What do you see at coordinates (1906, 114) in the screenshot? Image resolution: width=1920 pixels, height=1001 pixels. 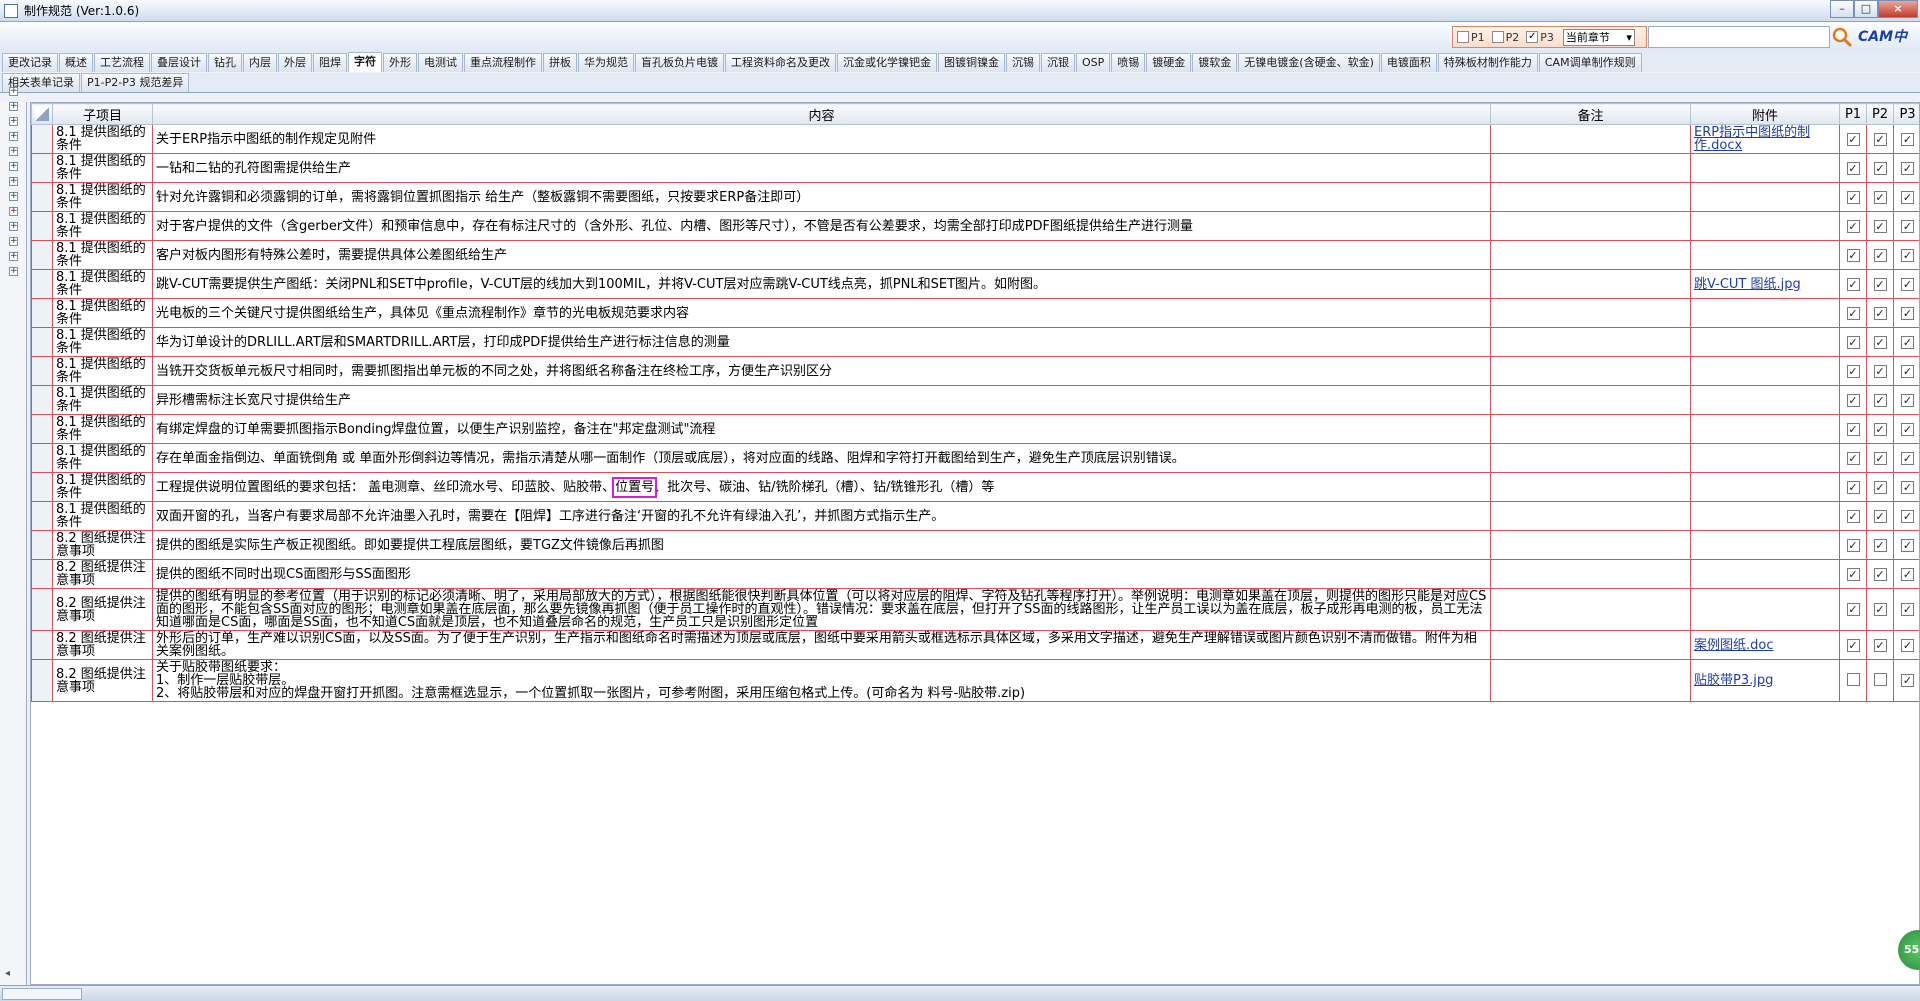 I see `col-header-p3: P3` at bounding box center [1906, 114].